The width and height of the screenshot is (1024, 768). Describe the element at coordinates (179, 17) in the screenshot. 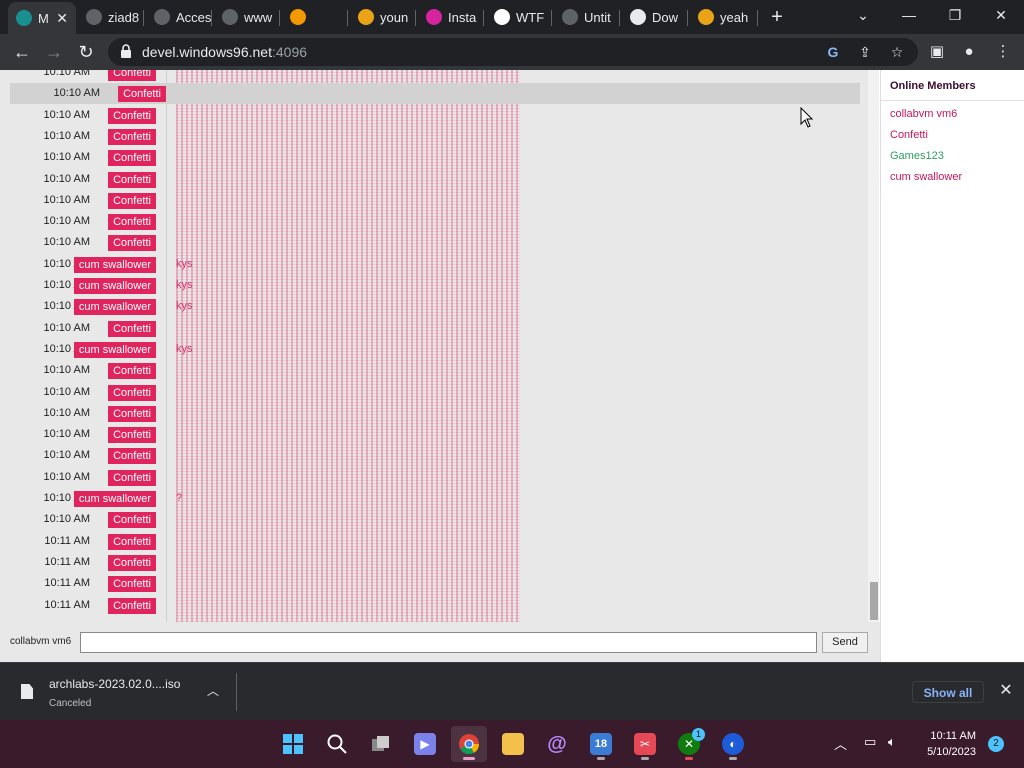

I see `tab: Acces` at that location.